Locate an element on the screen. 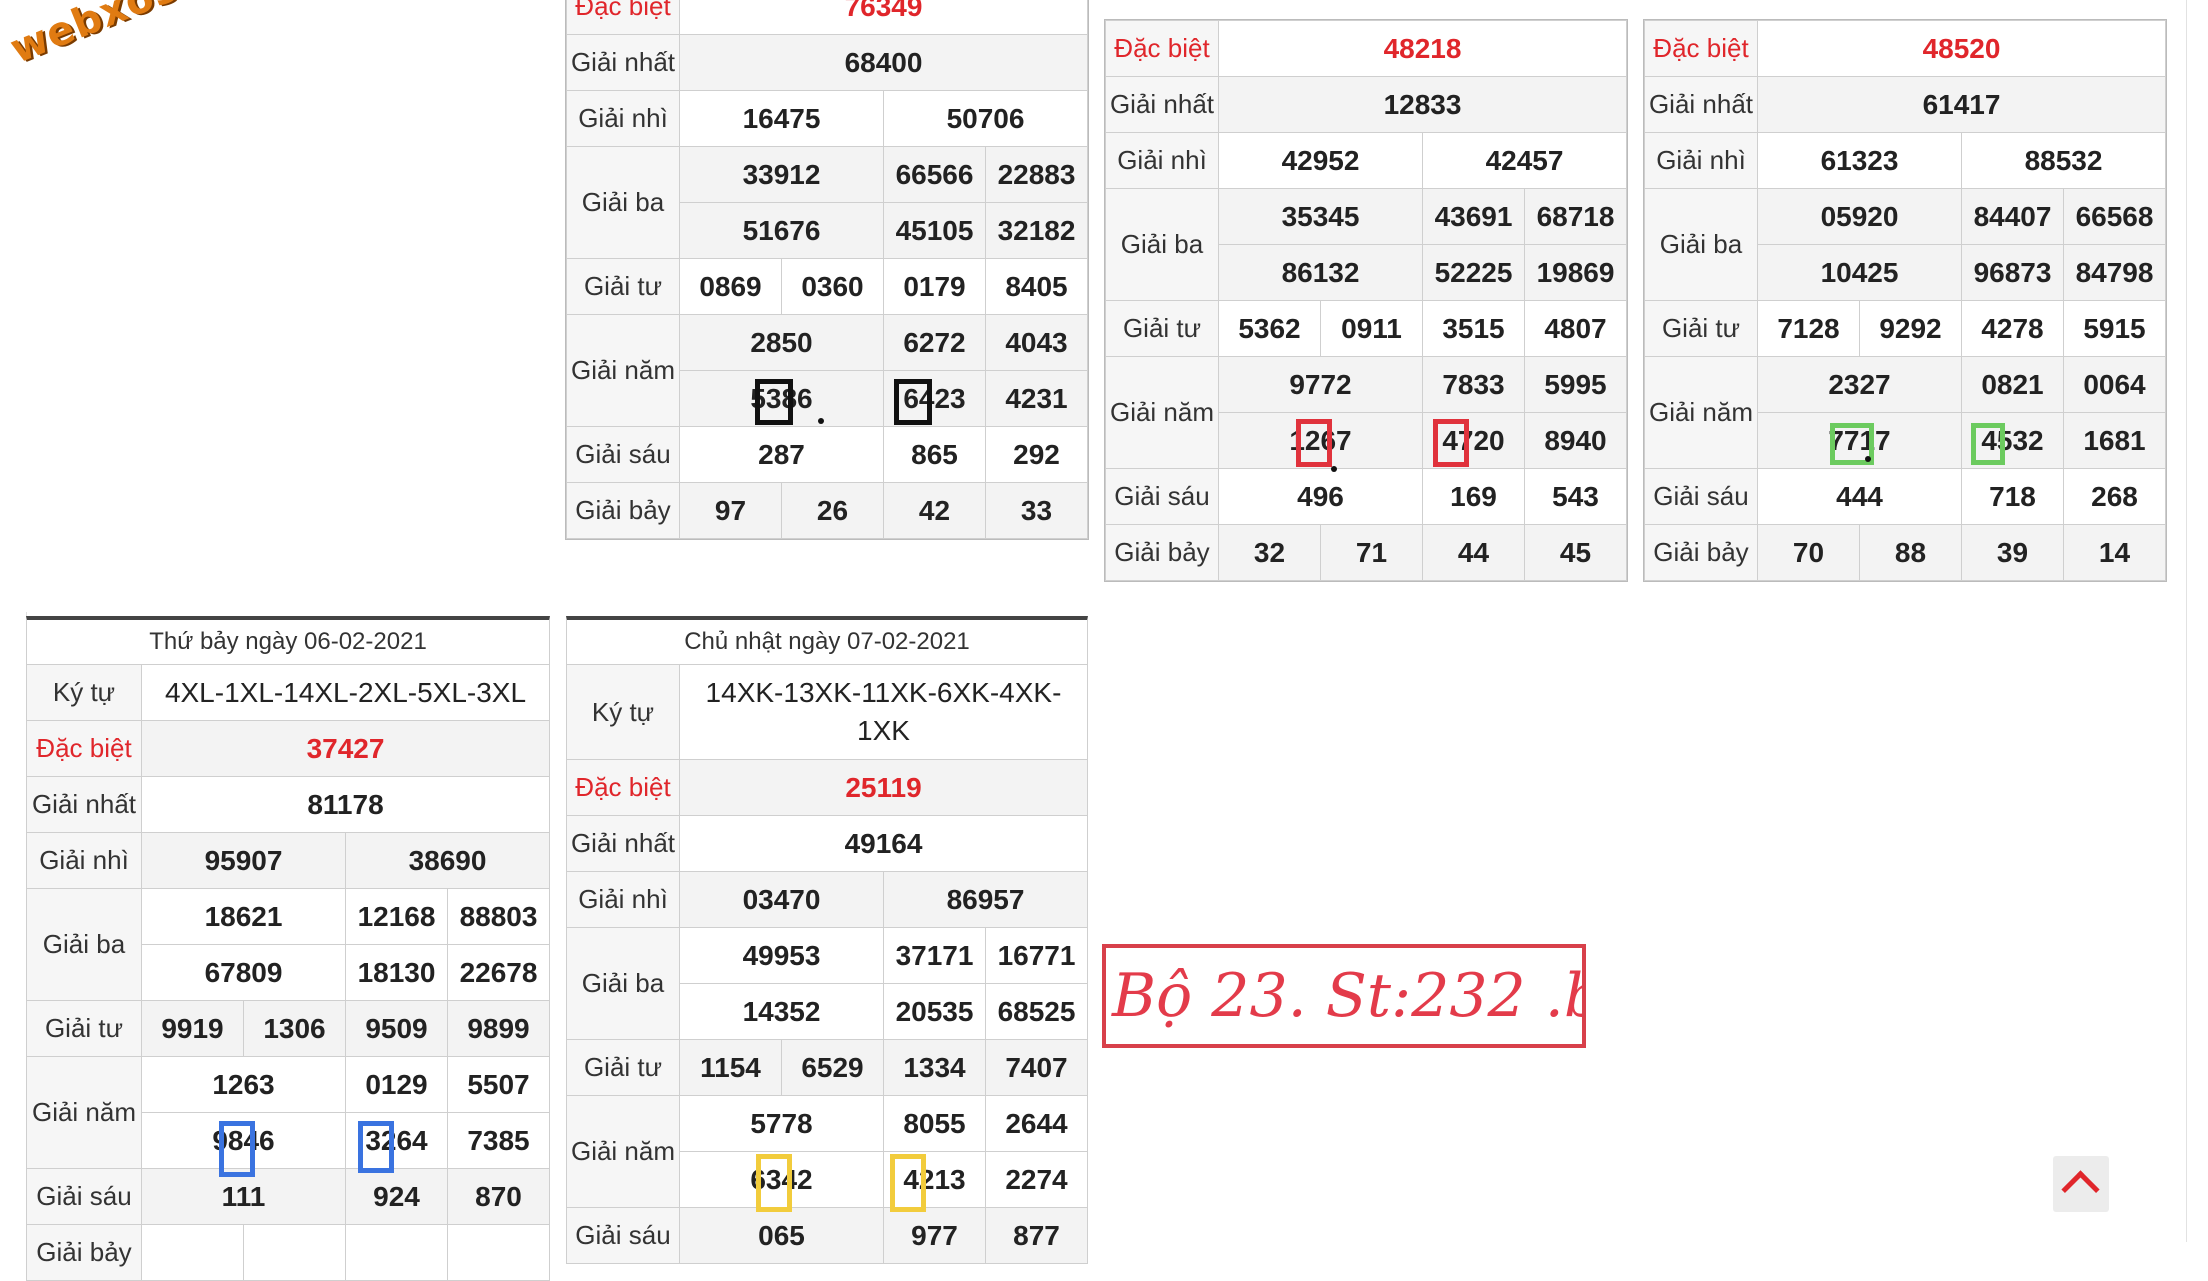  fourth-prize: 1334 is located at coordinates (934, 1067).